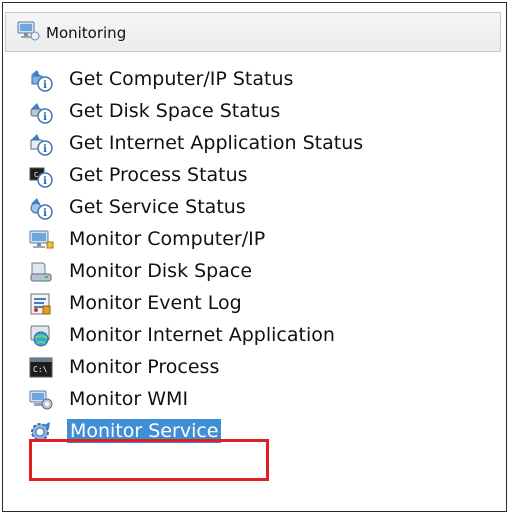 The image size is (512, 517). I want to click on list-item-label: Monitor Computer/IP, so click(167, 239).